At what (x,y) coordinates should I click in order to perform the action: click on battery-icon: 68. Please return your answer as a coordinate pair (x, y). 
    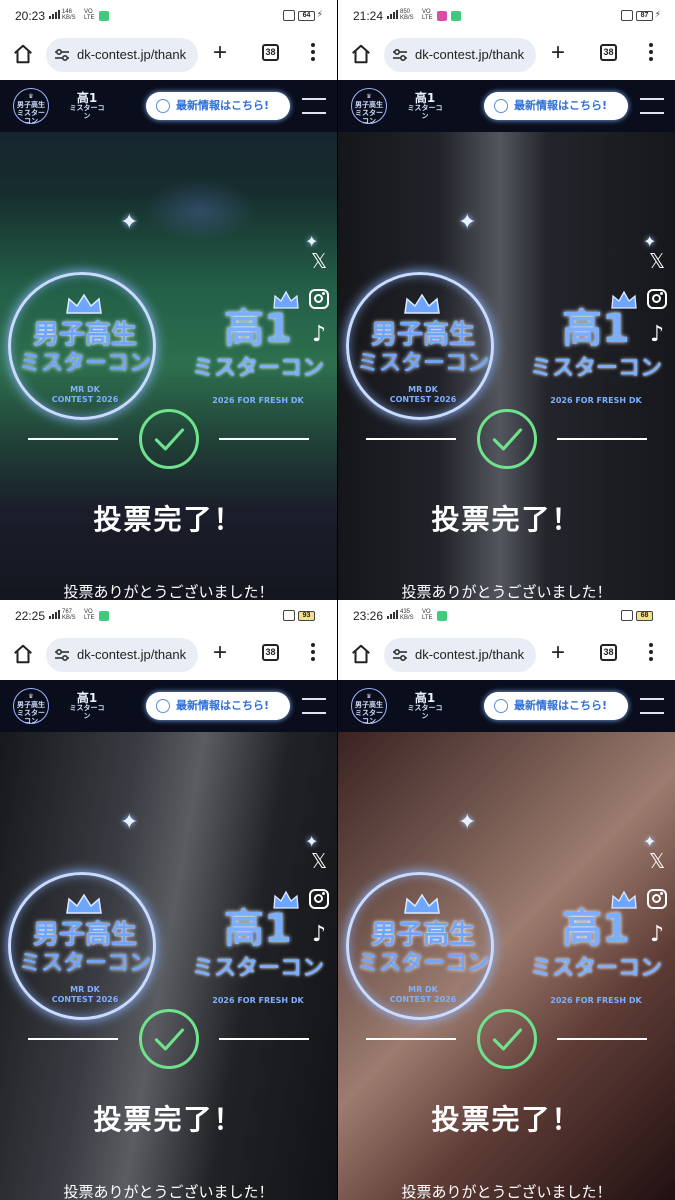
    Looking at the image, I should click on (644, 616).